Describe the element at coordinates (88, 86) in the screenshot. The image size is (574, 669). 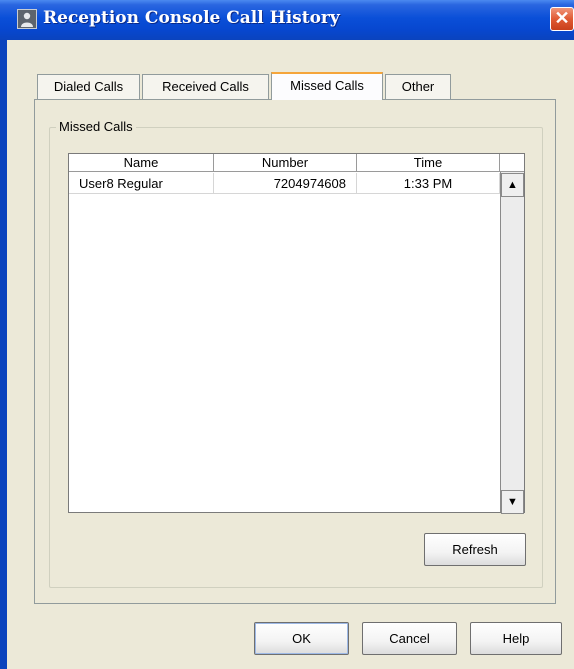
I see `tab-dialed-calls: Dialed Calls` at that location.